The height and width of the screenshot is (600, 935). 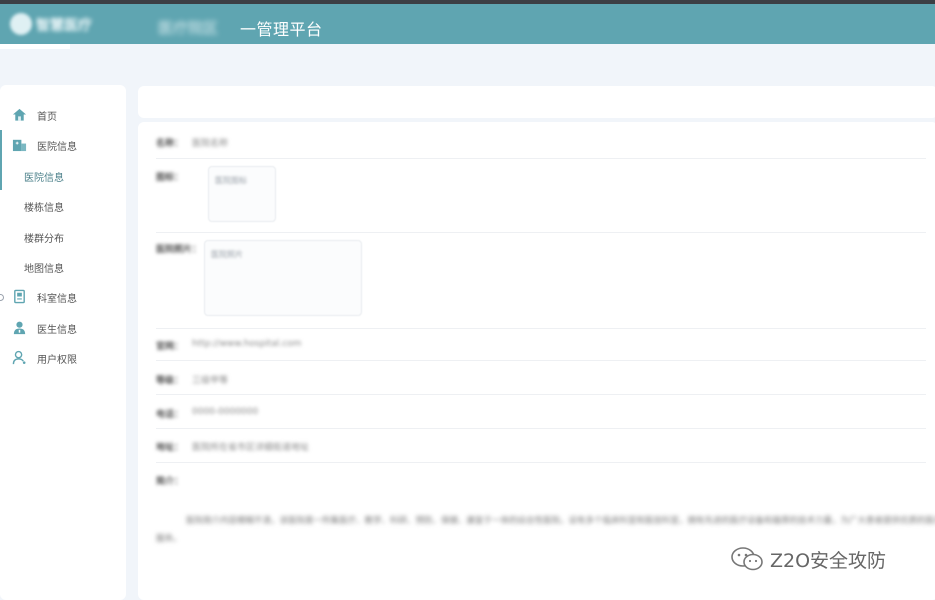 I want to click on sidebar-item-label: 地图信息, so click(x=44, y=269).